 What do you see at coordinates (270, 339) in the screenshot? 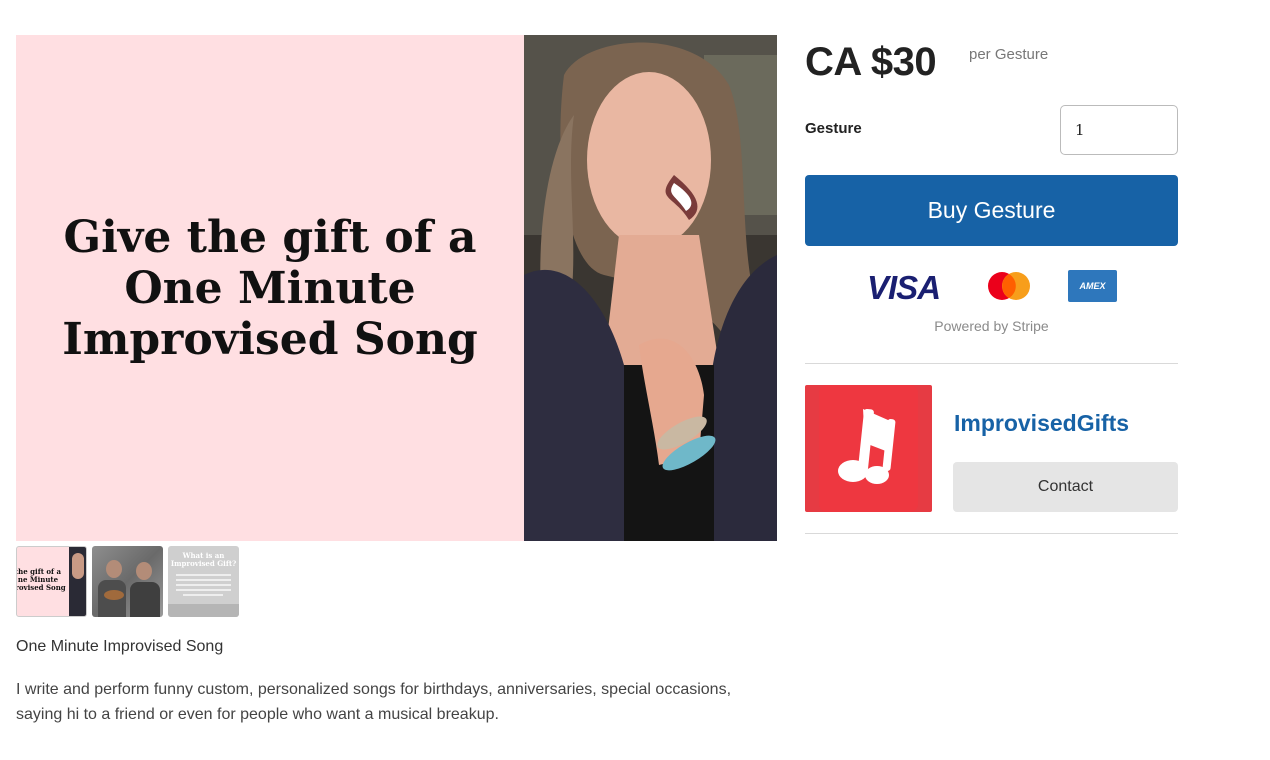
I see `hero-headline-line-3: Improvised Song` at bounding box center [270, 339].